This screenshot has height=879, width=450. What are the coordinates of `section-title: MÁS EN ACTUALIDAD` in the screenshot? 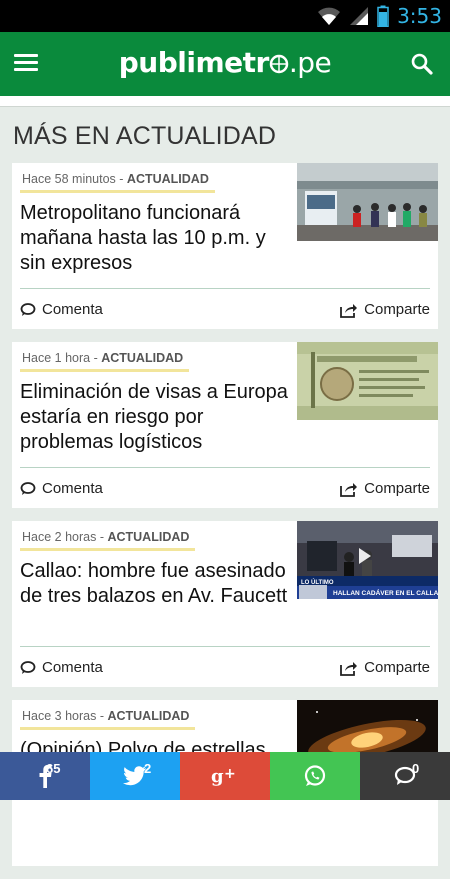 It's located at (145, 136).